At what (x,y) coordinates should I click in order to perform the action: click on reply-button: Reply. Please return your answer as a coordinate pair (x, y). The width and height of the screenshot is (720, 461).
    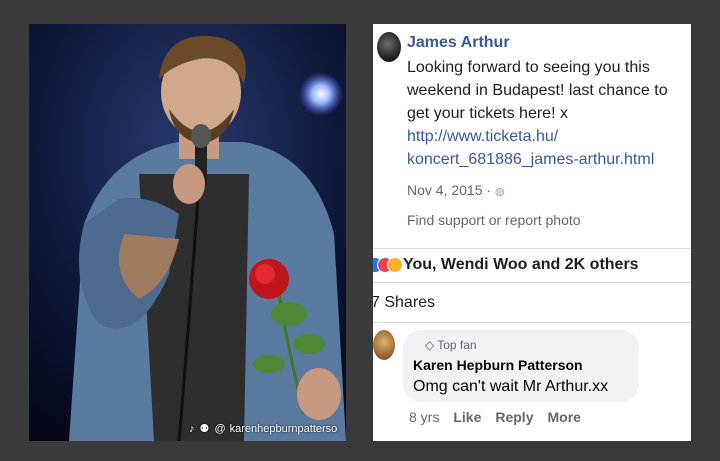
    Looking at the image, I should click on (514, 417).